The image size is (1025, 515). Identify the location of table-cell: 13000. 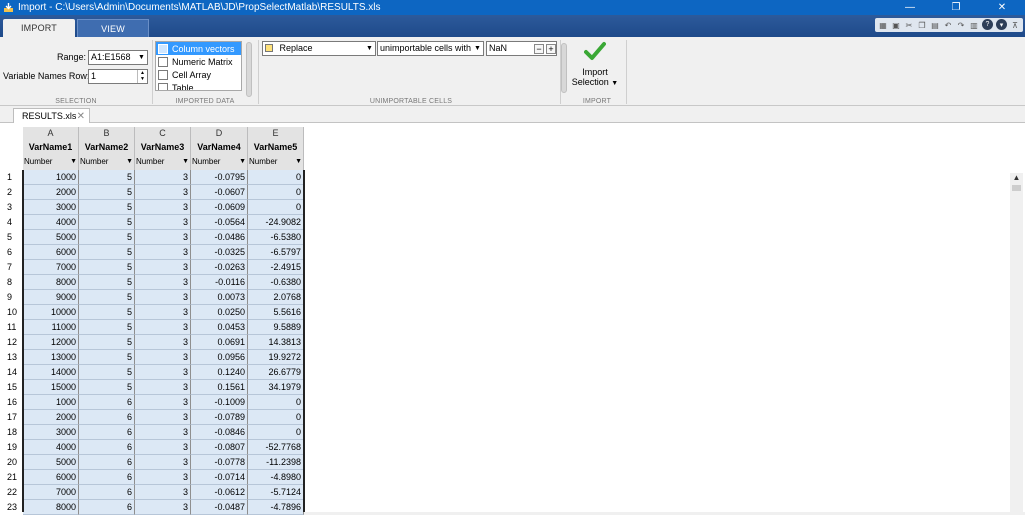
(51, 357).